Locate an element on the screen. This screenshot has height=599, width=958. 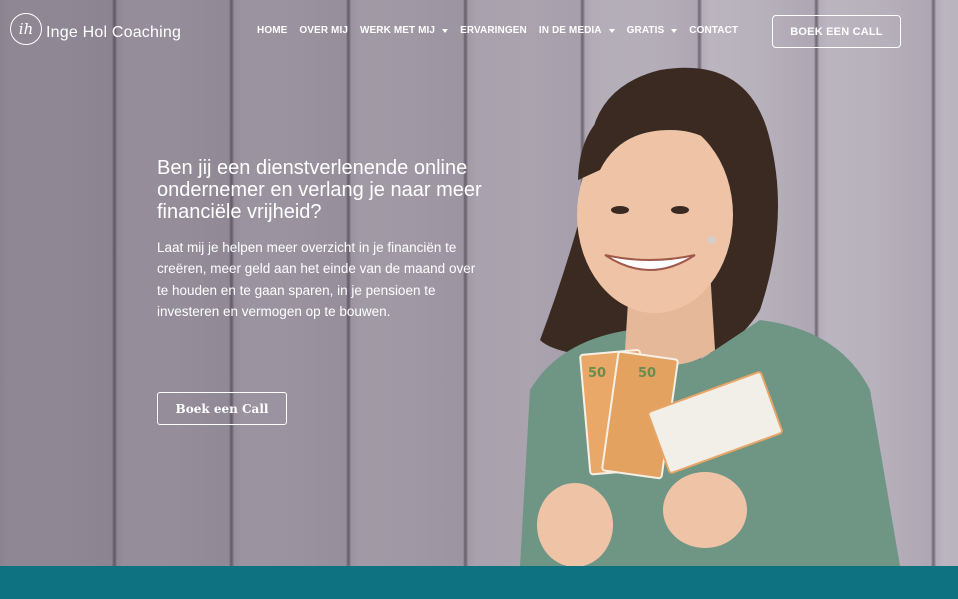
nav-item-label: OVER MIJ is located at coordinates (323, 30).